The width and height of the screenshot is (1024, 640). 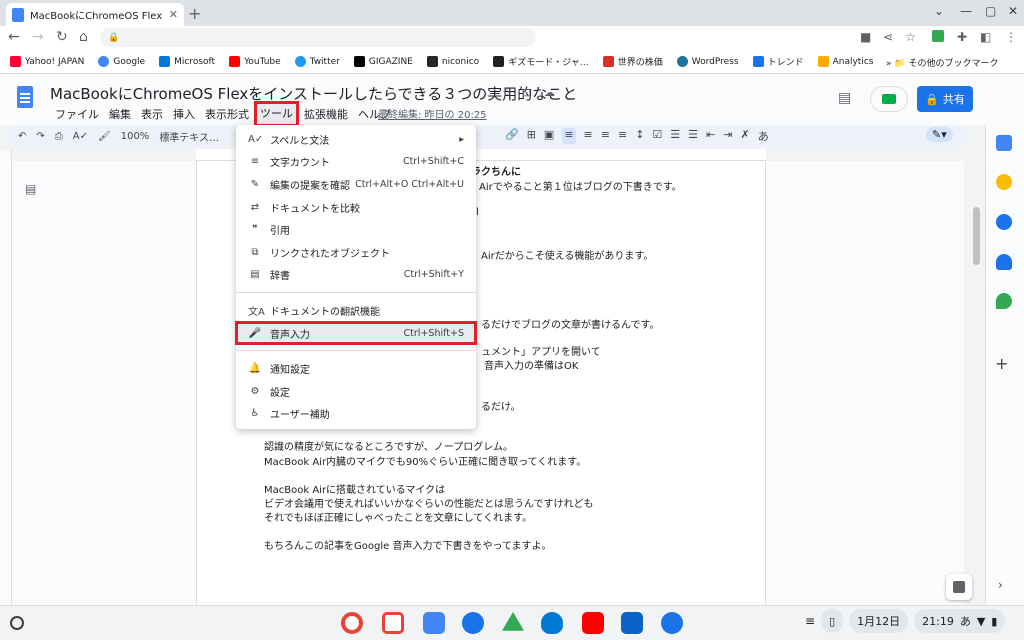 What do you see at coordinates (657, 136) in the screenshot?
I see `checklist-icon: ☑` at bounding box center [657, 136].